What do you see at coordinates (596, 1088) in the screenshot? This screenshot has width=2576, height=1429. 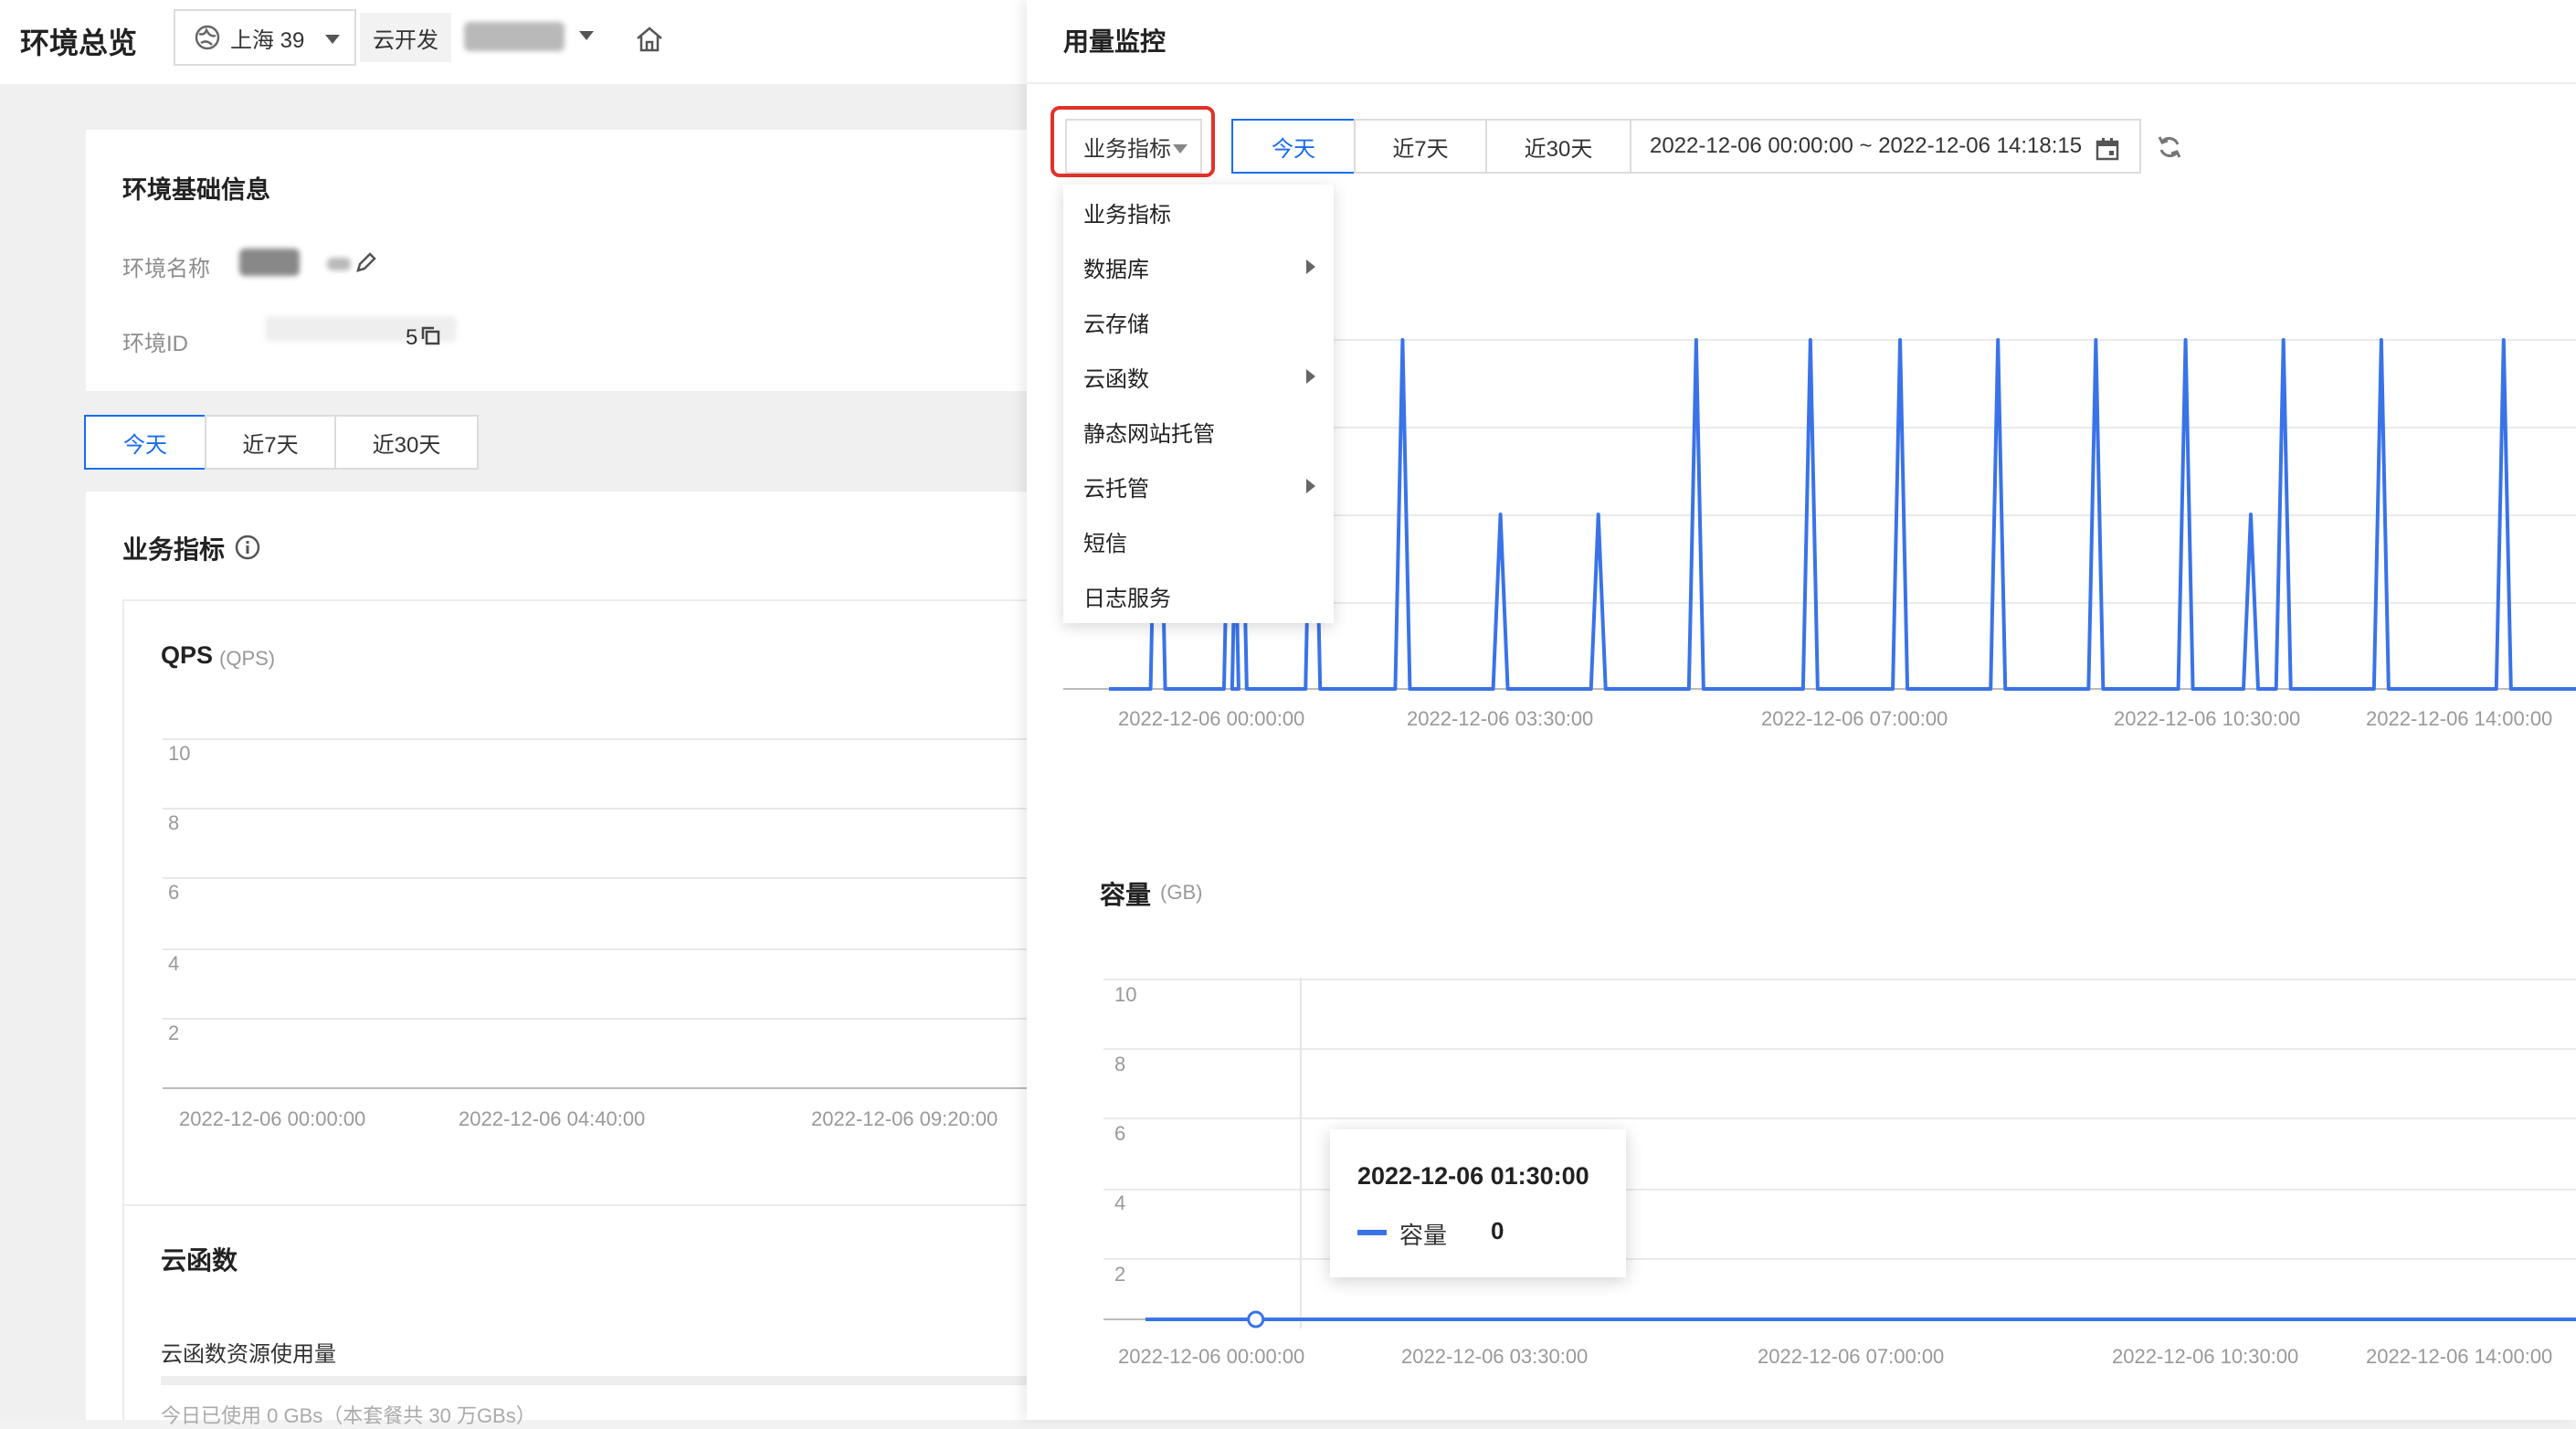 I see `x-axis` at bounding box center [596, 1088].